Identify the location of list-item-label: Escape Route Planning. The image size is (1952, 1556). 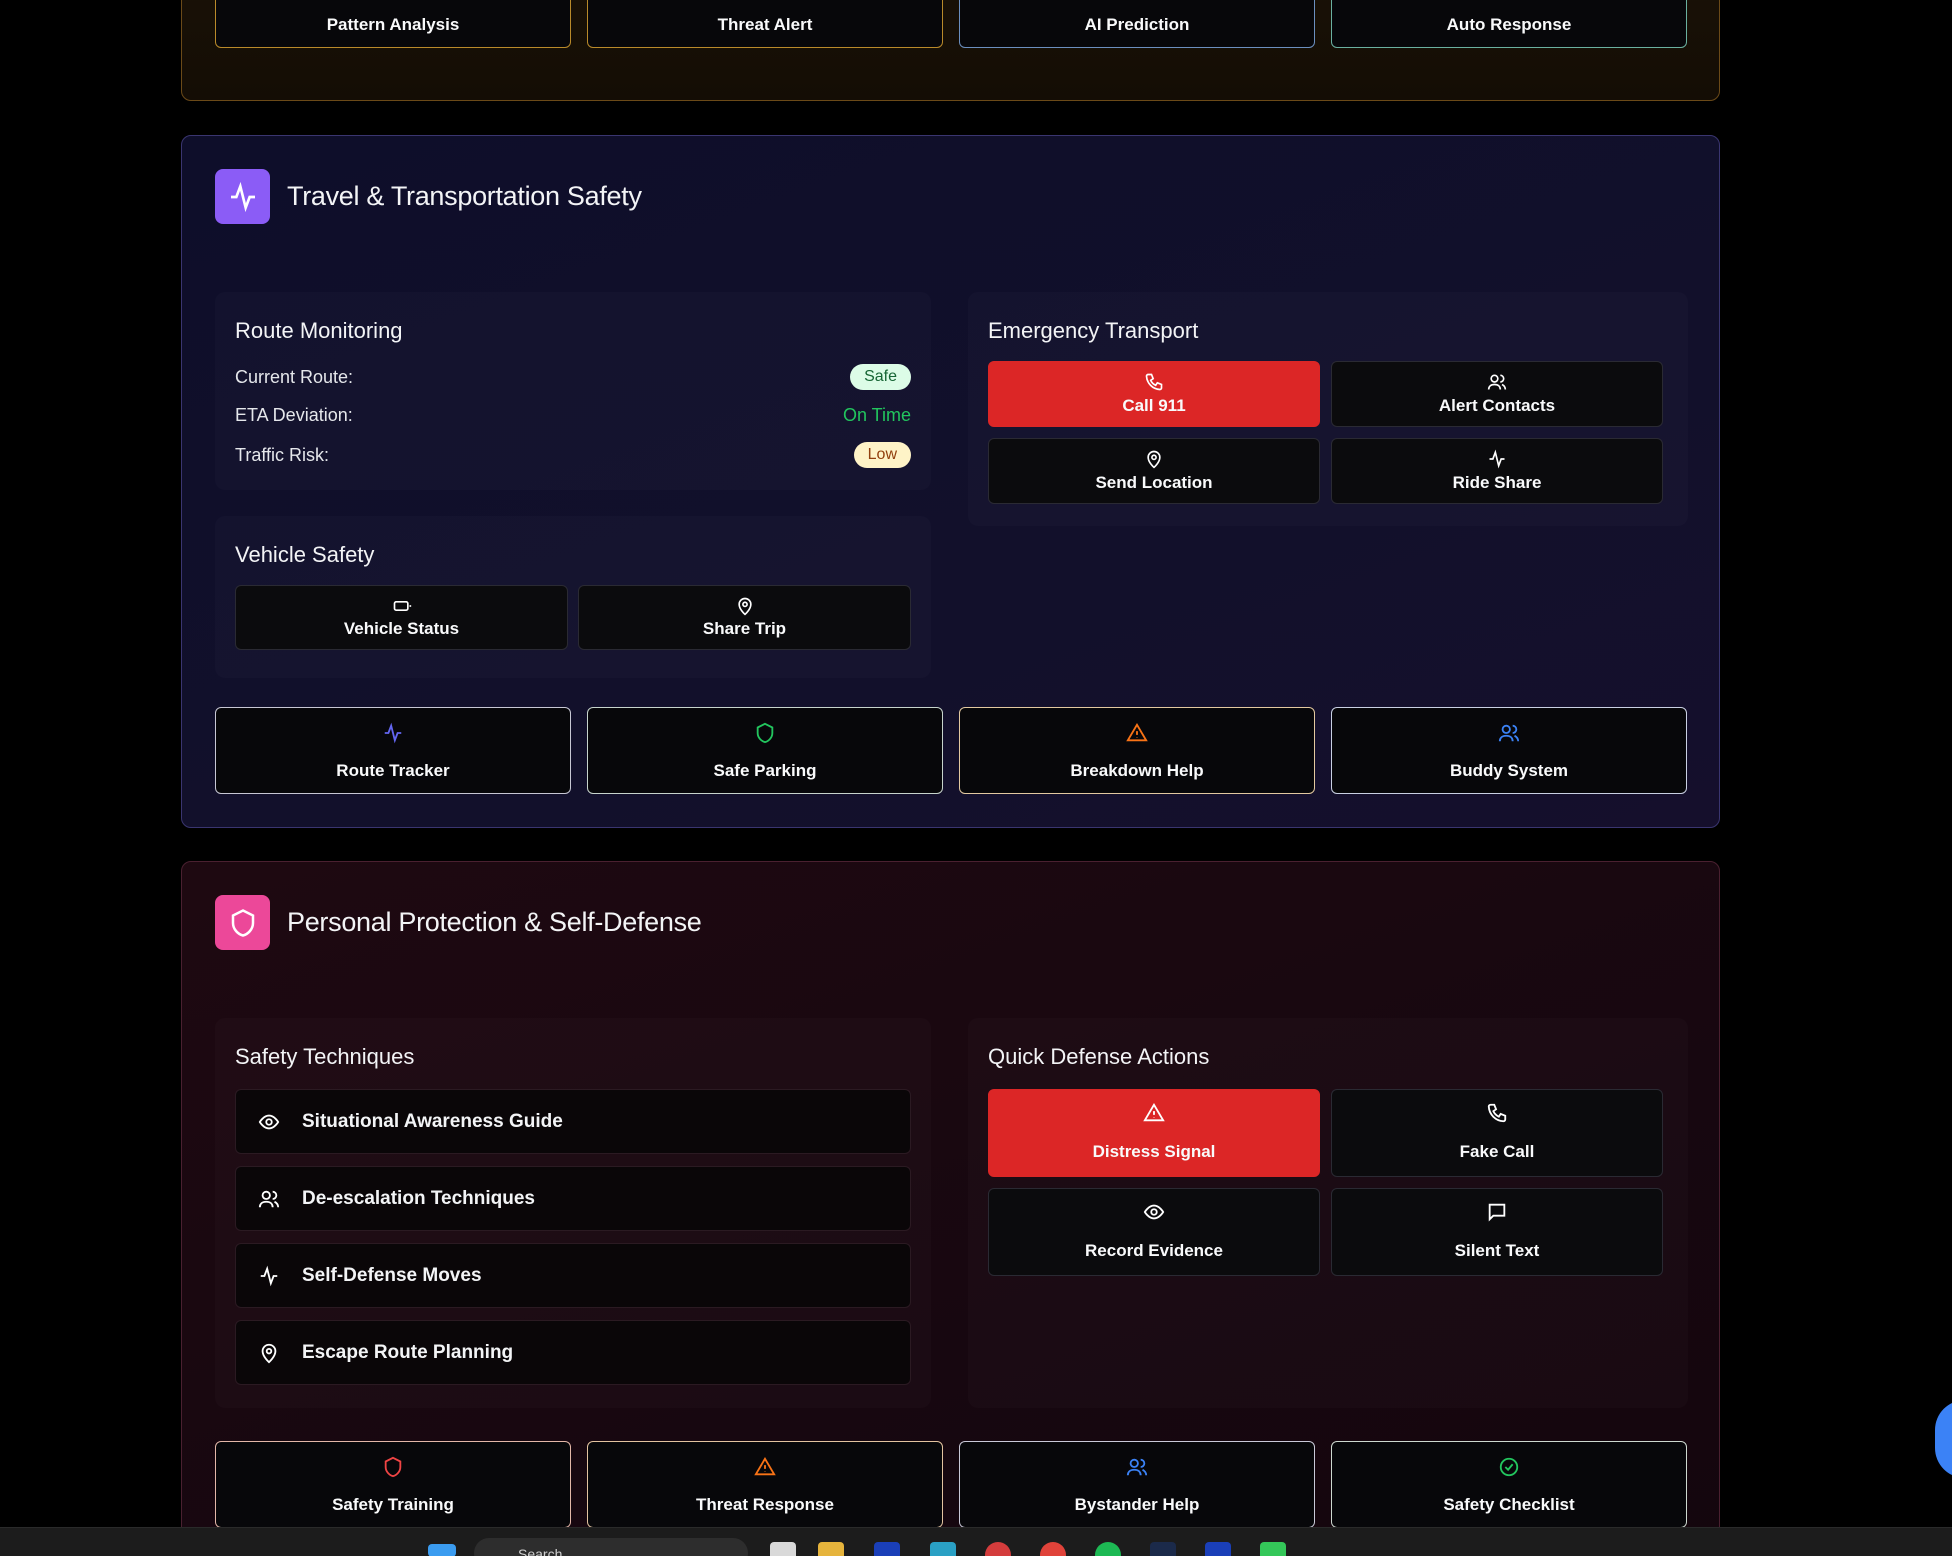
(408, 1352).